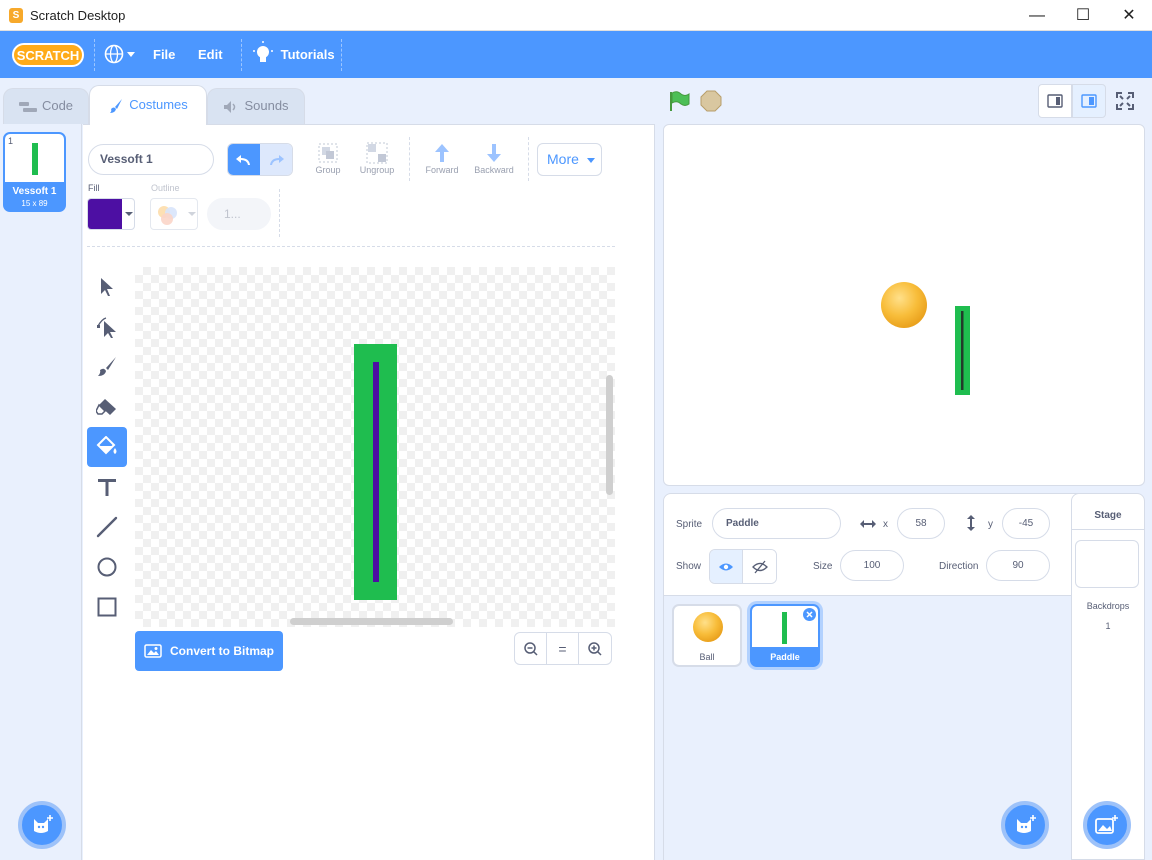  I want to click on backdrops-count: 1, so click(1108, 626).